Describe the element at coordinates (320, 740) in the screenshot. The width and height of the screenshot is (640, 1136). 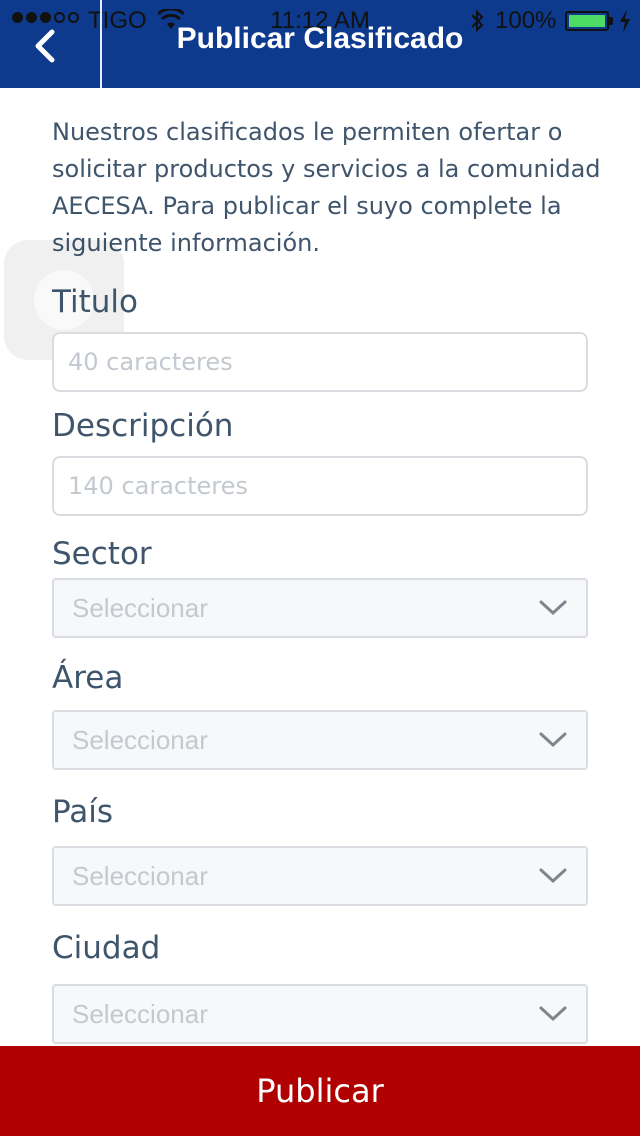
I see `area-select: Seleccionar` at that location.